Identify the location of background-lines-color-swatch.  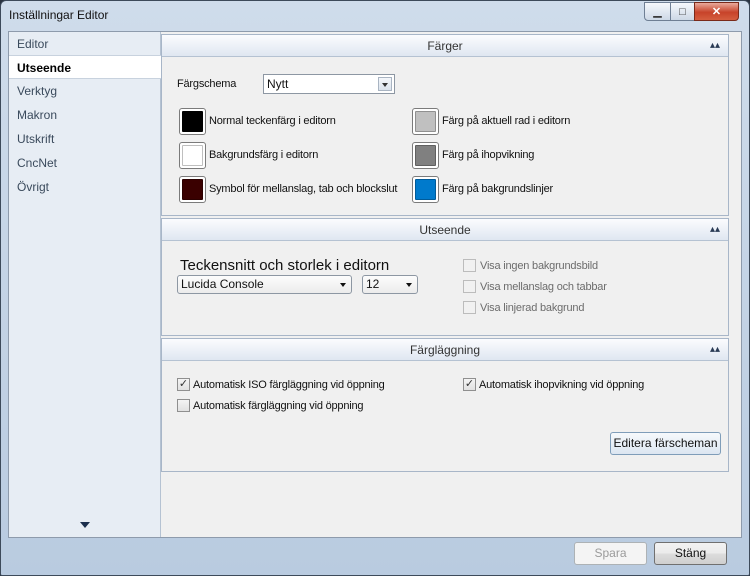
(425, 189).